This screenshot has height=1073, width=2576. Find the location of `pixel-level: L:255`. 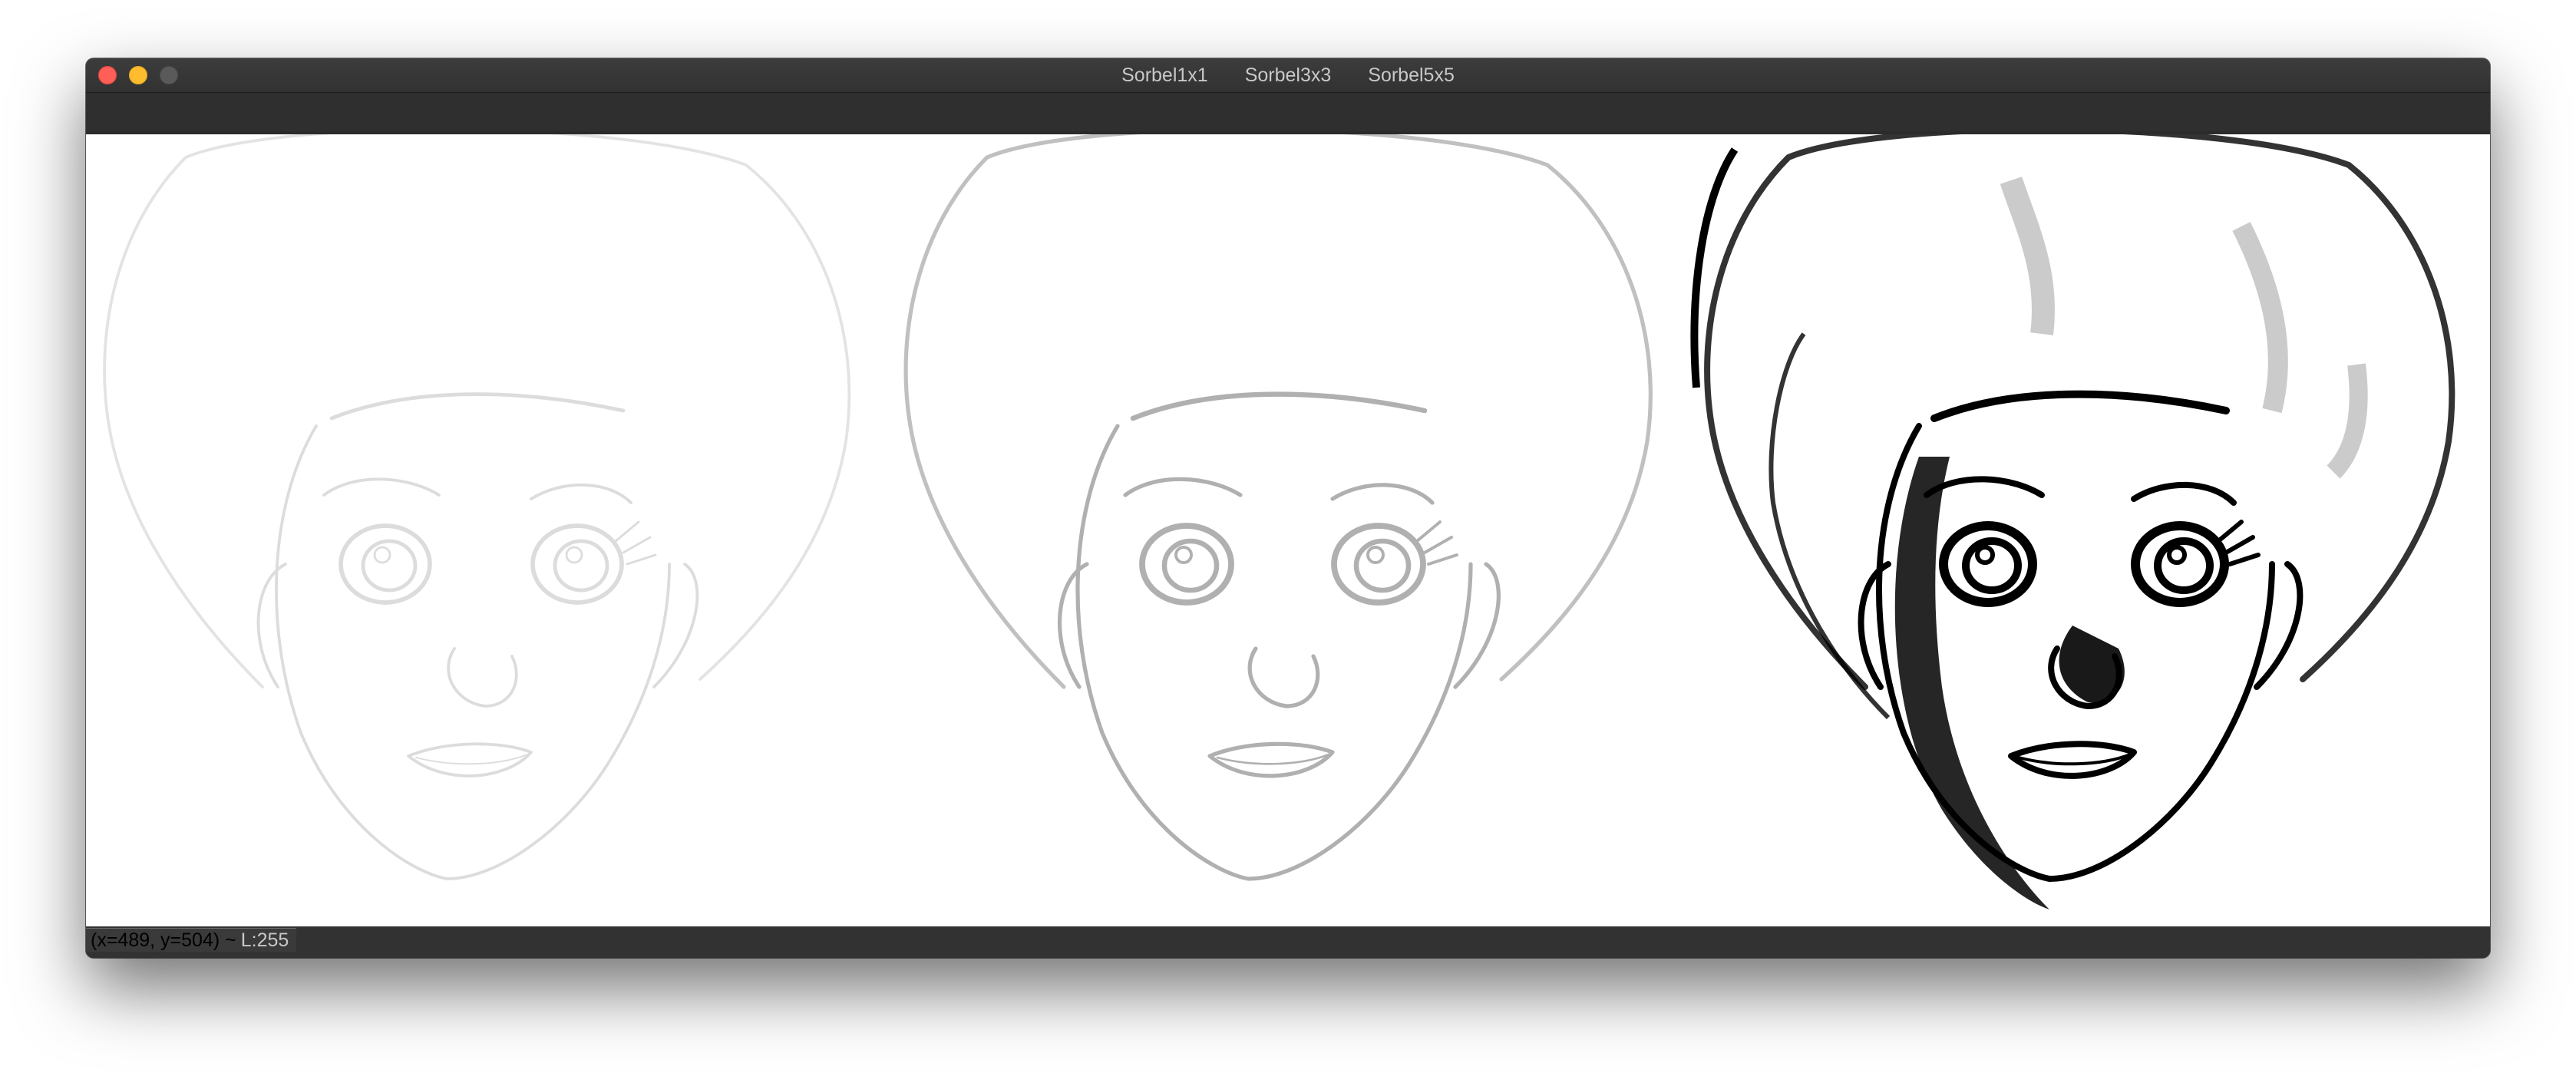

pixel-level: L:255 is located at coordinates (264, 940).